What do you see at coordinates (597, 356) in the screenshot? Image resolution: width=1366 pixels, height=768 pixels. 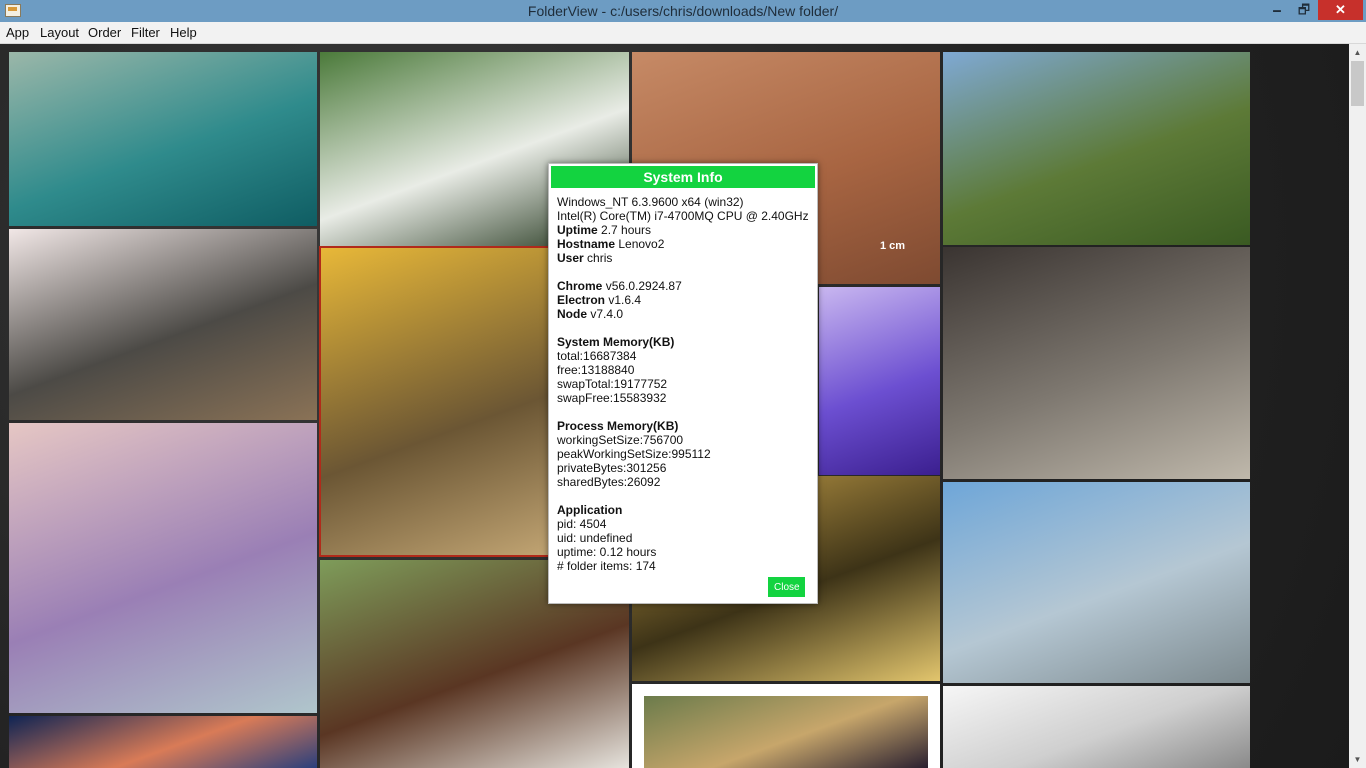 I see `sysmem-total: total:16687384` at bounding box center [597, 356].